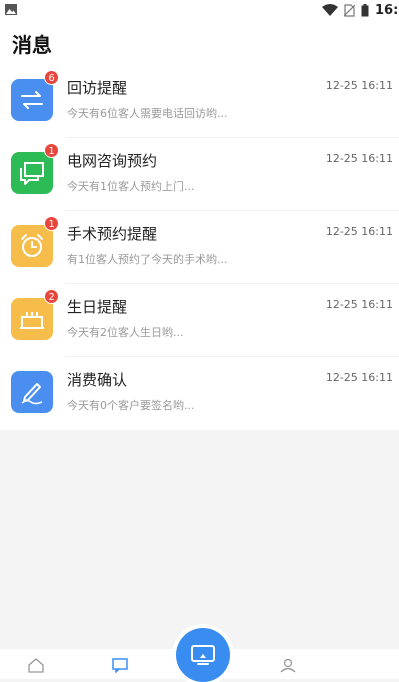 The width and height of the screenshot is (399, 682). What do you see at coordinates (32, 246) in the screenshot?
I see `alarm-clock-icon` at bounding box center [32, 246].